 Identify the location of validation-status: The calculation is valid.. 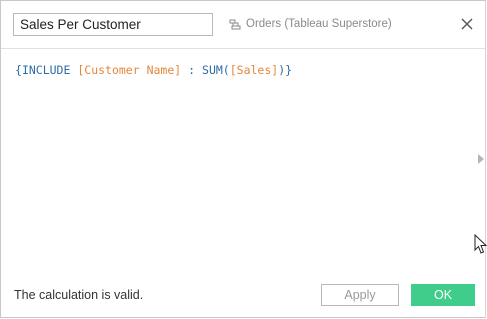
(79, 295).